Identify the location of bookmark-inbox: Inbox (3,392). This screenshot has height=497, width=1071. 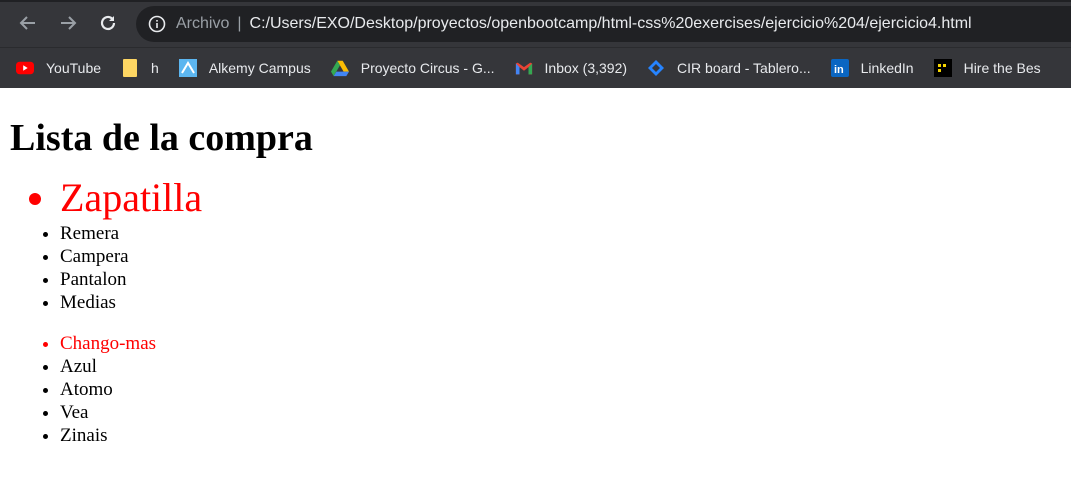
(571, 68).